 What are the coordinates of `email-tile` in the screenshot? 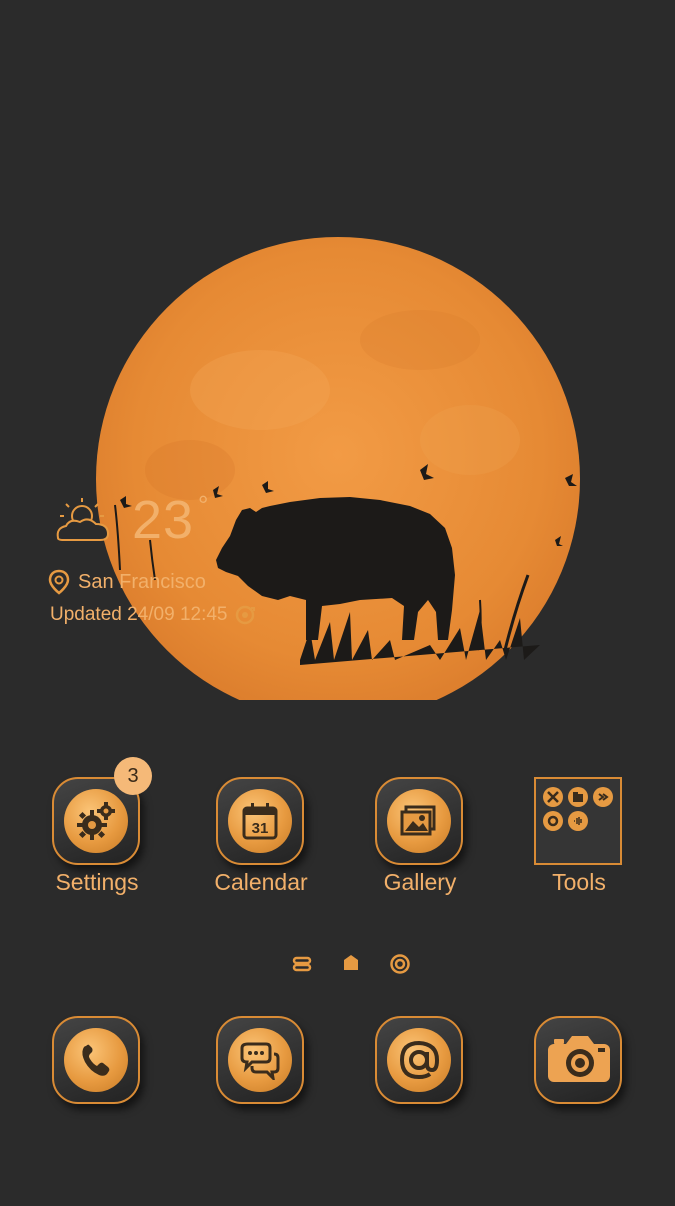 It's located at (419, 1060).